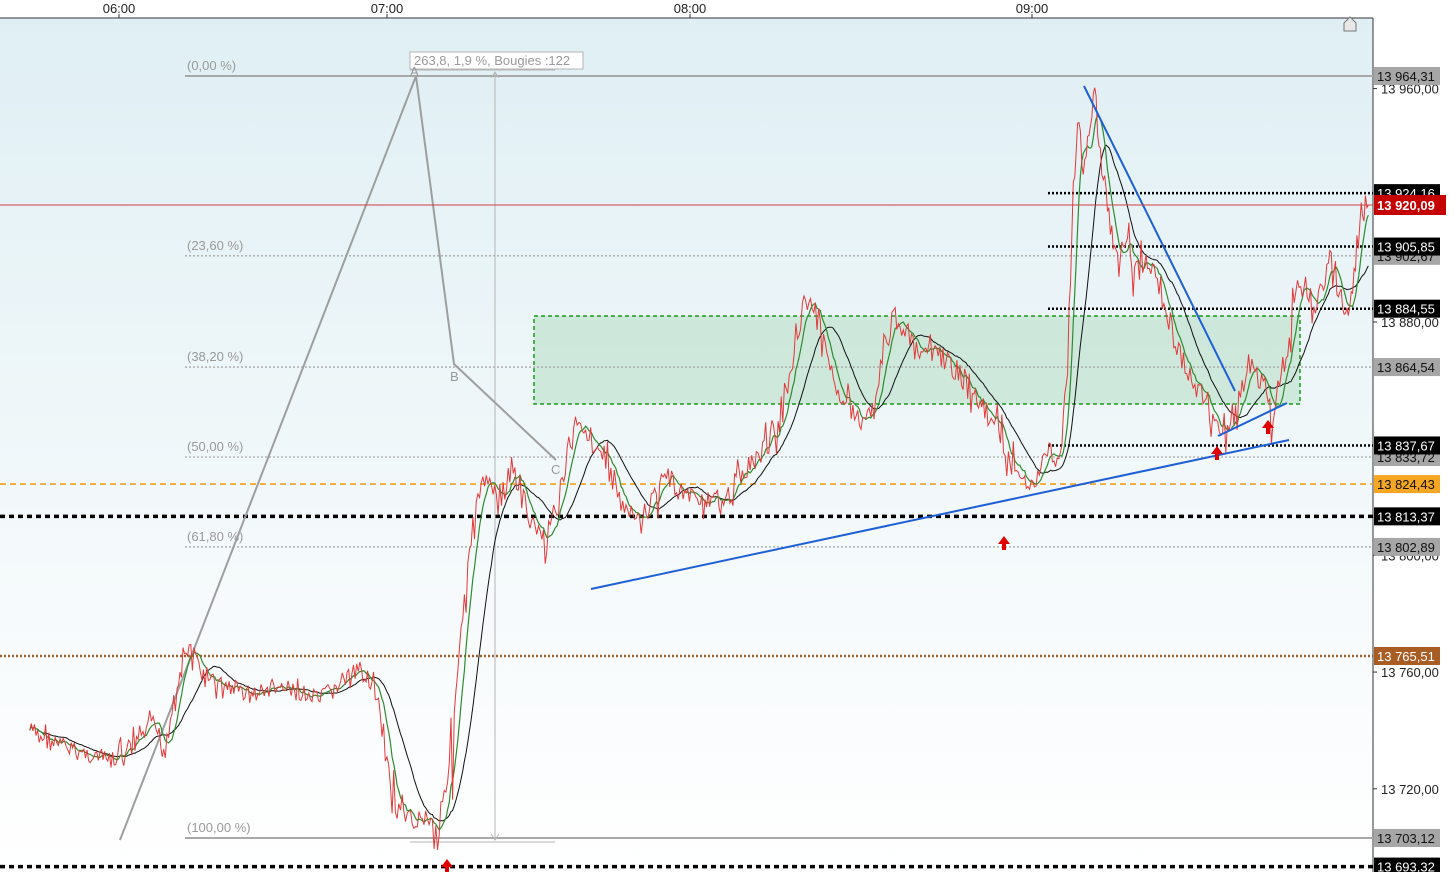 The width and height of the screenshot is (1455, 872). What do you see at coordinates (454, 376) in the screenshot?
I see `abc-label-b: B` at bounding box center [454, 376].